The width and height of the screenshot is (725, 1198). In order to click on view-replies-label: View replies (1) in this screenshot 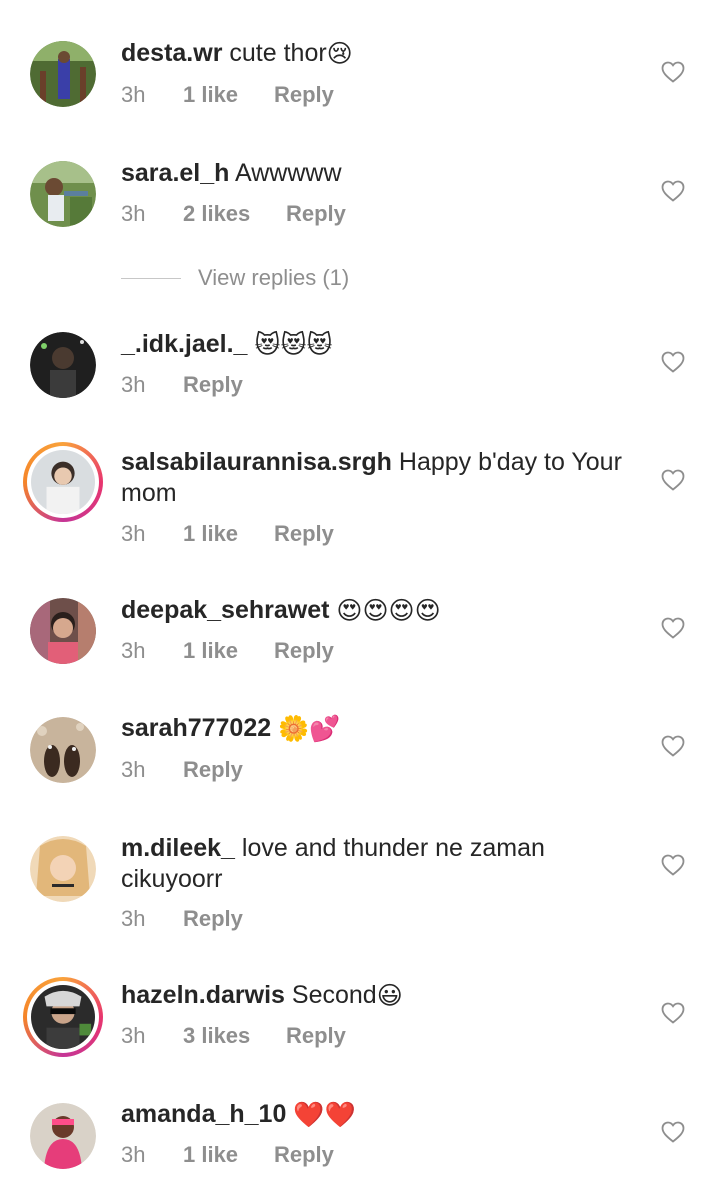, I will do `click(274, 277)`.